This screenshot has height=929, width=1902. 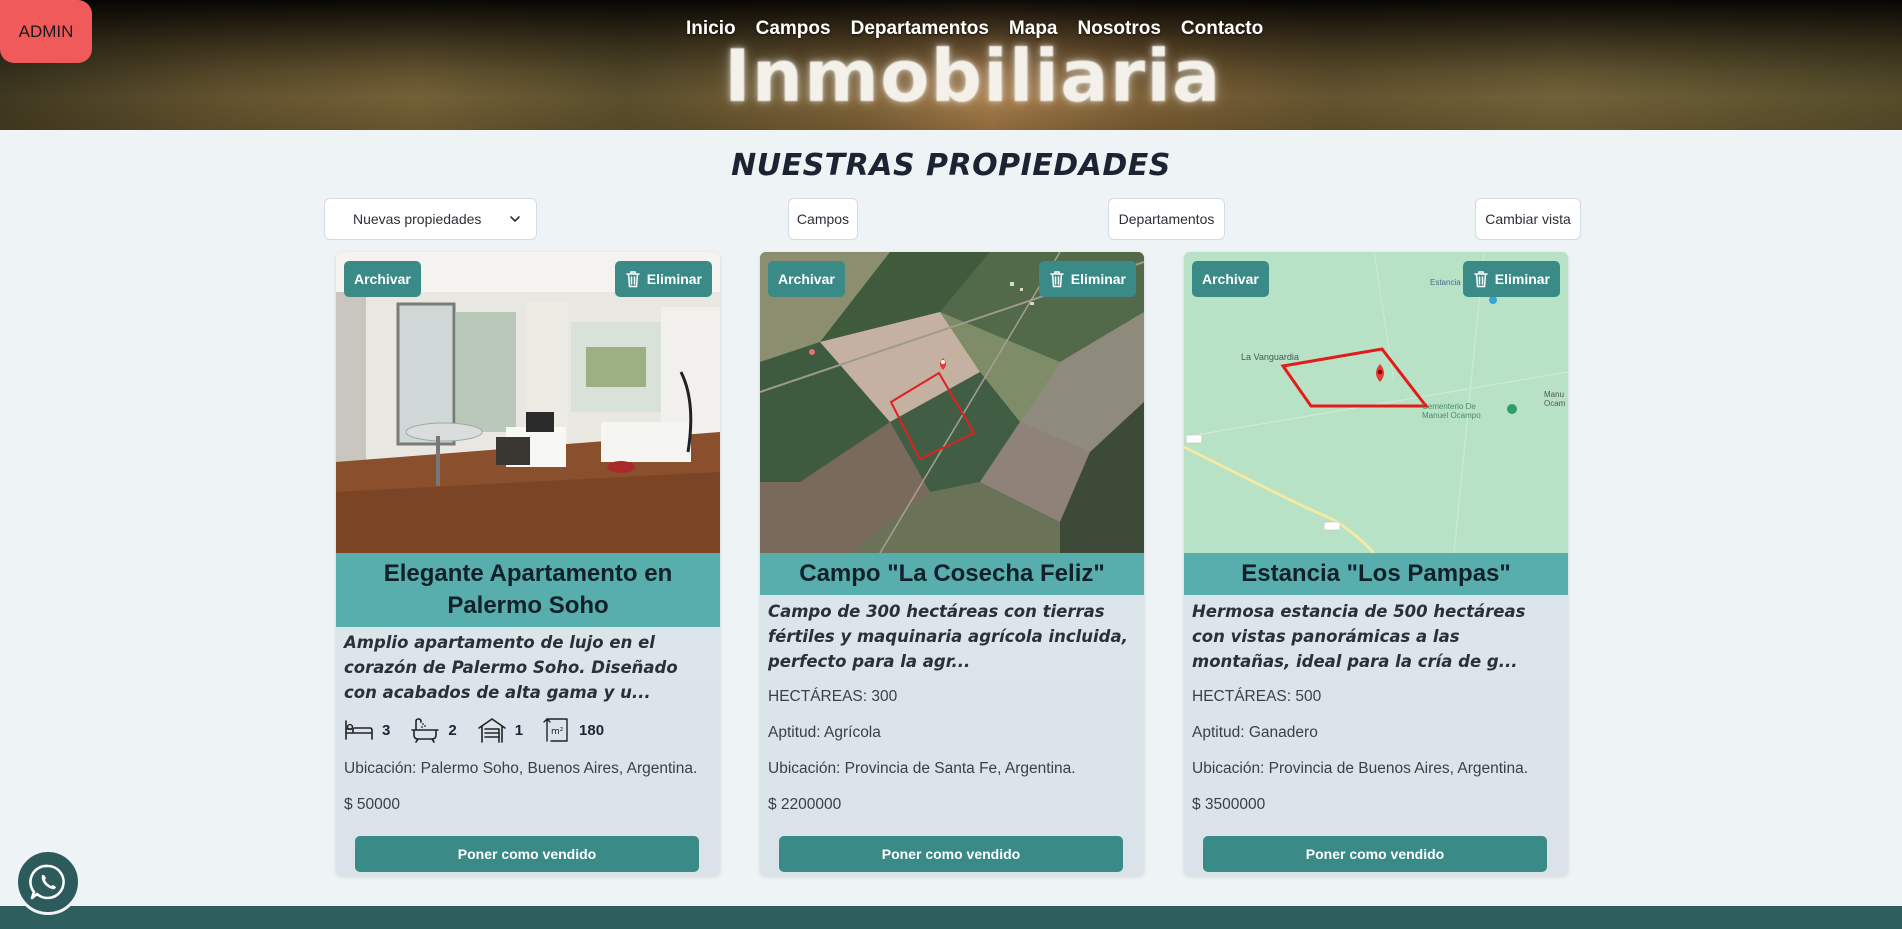 I want to click on sort-select-value: Nuevas propiedades, so click(x=417, y=219).